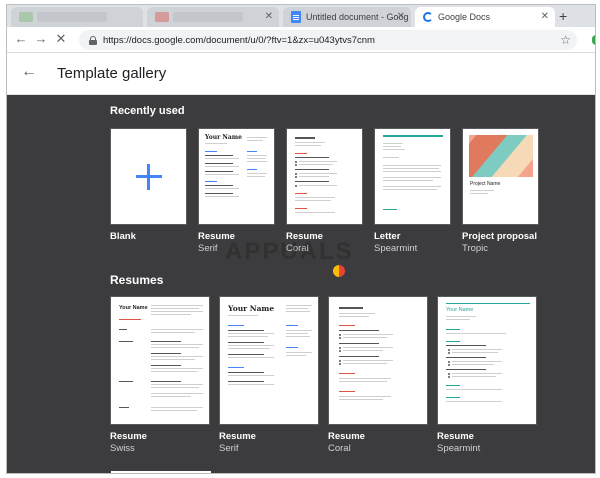 Image resolution: width=600 pixels, height=478 pixels. I want to click on template-style: Swiss, so click(122, 448).